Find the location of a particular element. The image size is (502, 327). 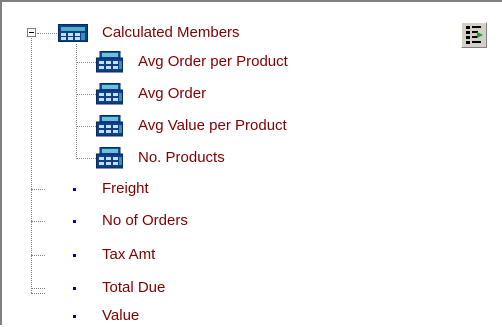

tree-node-measure: No of Orders is located at coordinates (162, 221).